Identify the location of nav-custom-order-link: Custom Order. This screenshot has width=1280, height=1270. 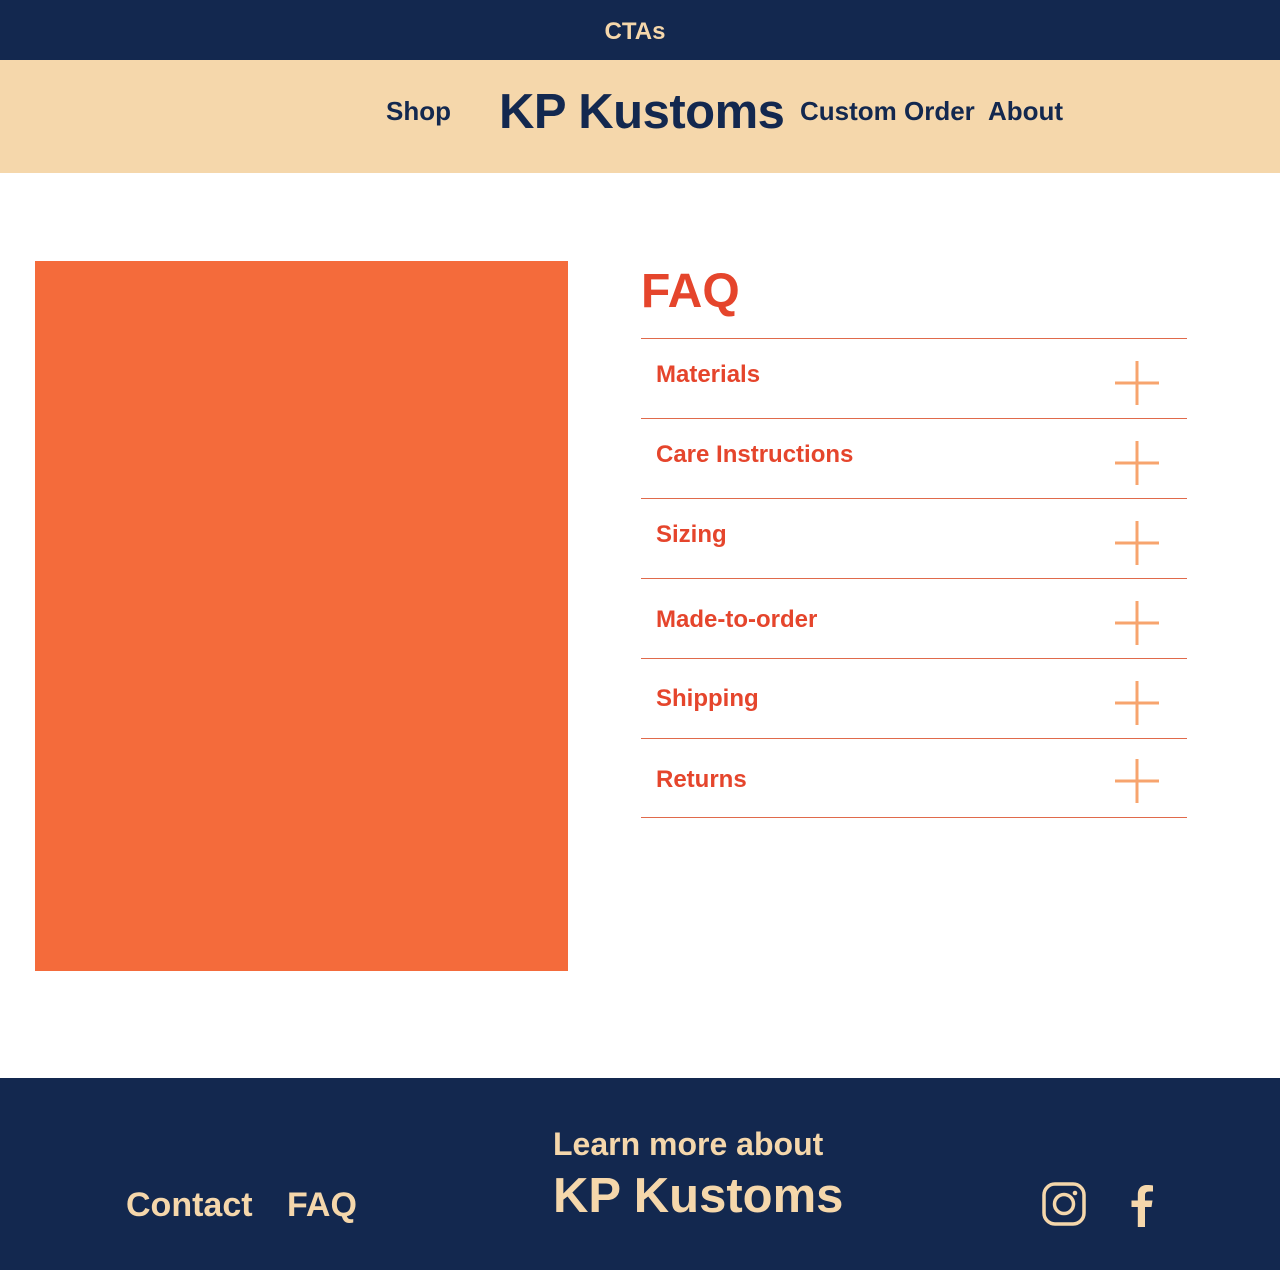
(887, 111).